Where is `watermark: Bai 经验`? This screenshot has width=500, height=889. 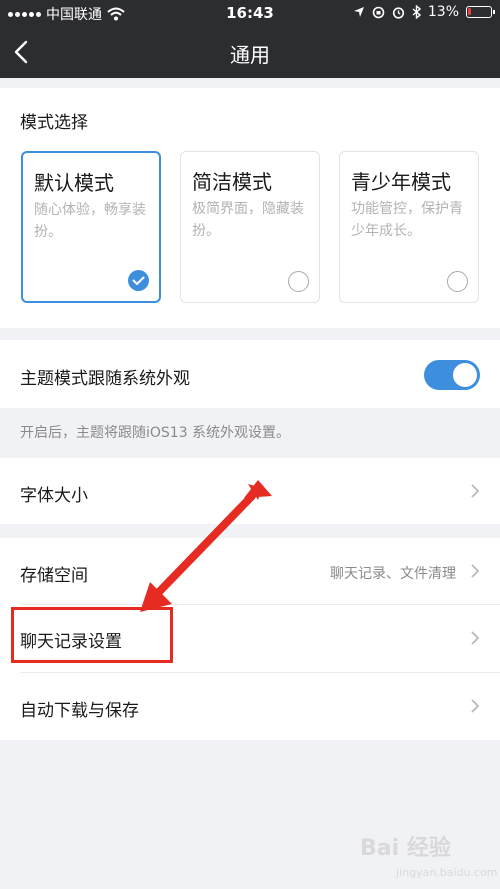
watermark: Bai 经验 is located at coordinates (405, 846).